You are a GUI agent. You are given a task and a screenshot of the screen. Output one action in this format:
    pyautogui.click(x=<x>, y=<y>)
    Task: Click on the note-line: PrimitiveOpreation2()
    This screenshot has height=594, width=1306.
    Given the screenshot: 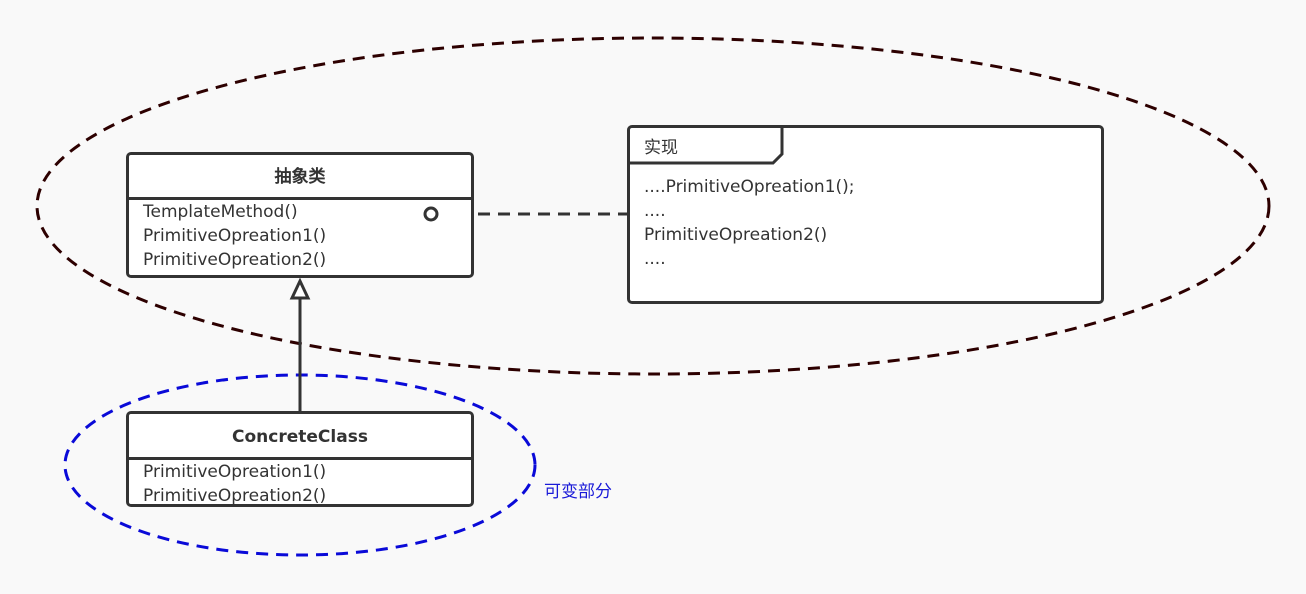 What is the action you would take?
    pyautogui.click(x=736, y=235)
    